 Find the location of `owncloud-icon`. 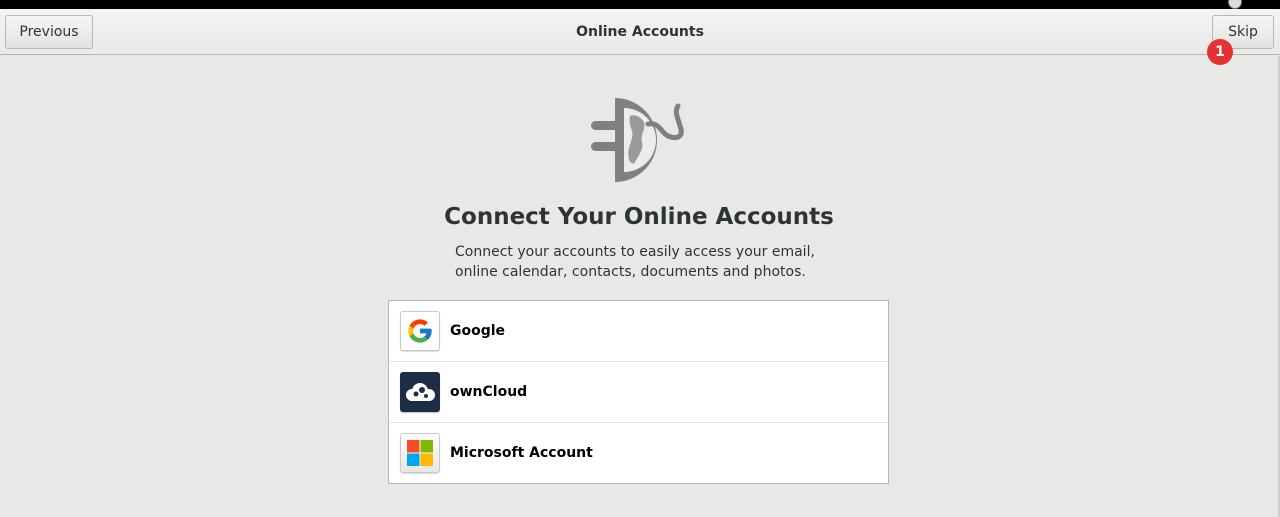

owncloud-icon is located at coordinates (420, 392).